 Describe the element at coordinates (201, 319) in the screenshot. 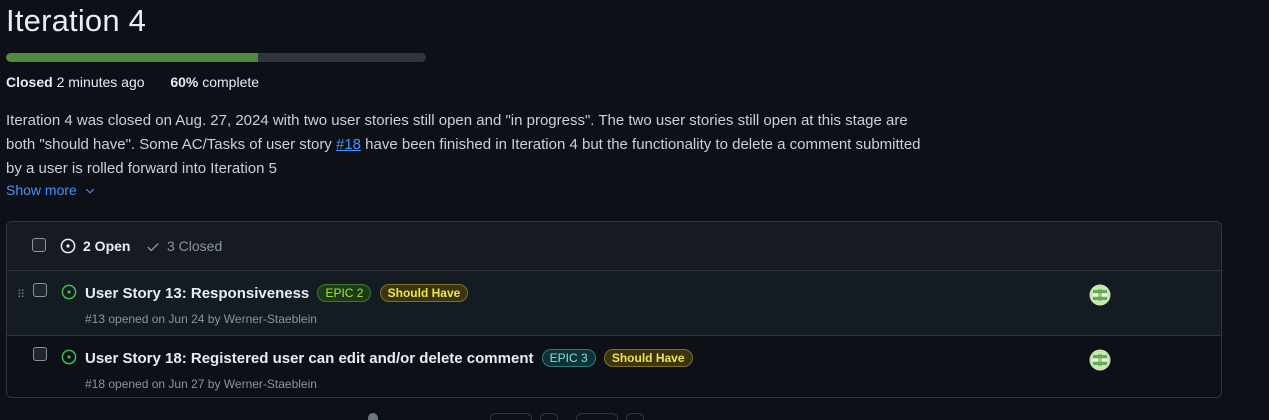

I see `issue-meta: #13 opened on Jun 24 by Werner-Staeblein` at that location.